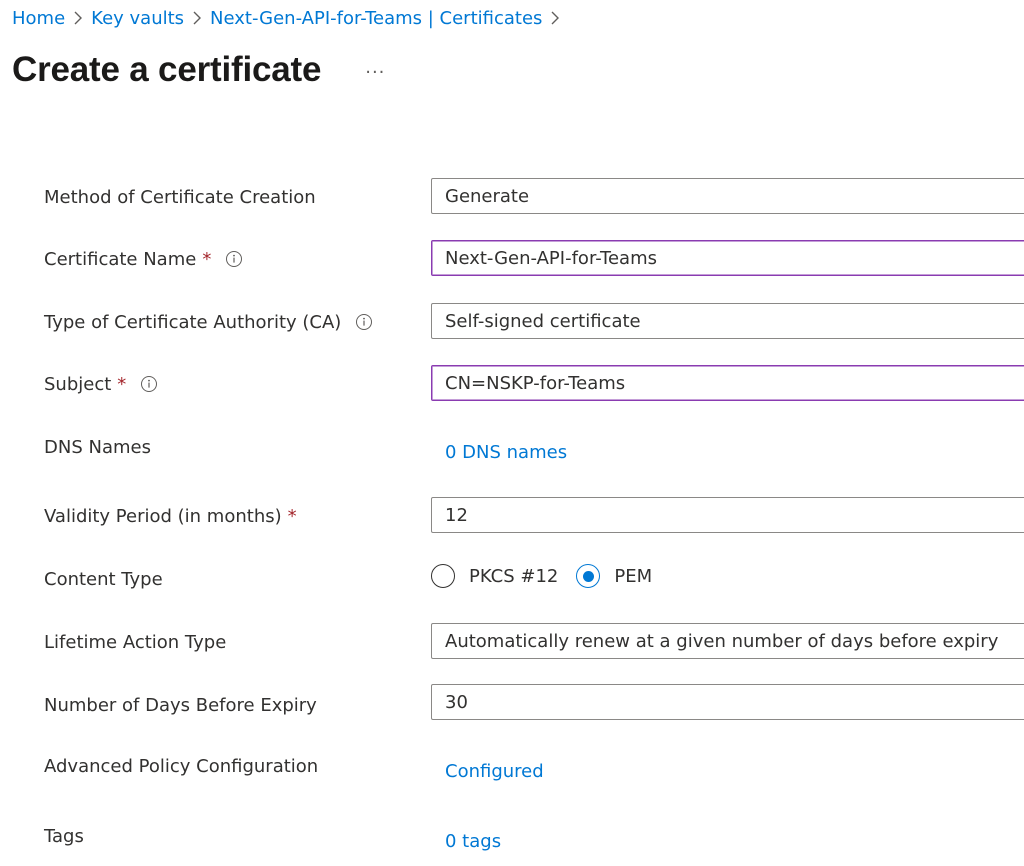  What do you see at coordinates (727, 196) in the screenshot?
I see `method-dropdown: Generate` at bounding box center [727, 196].